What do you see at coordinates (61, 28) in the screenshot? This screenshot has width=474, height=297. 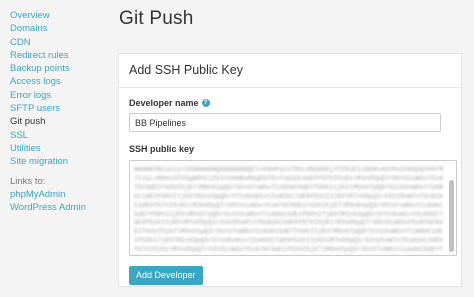 I see `sidebar-item-domains: Domains` at bounding box center [61, 28].